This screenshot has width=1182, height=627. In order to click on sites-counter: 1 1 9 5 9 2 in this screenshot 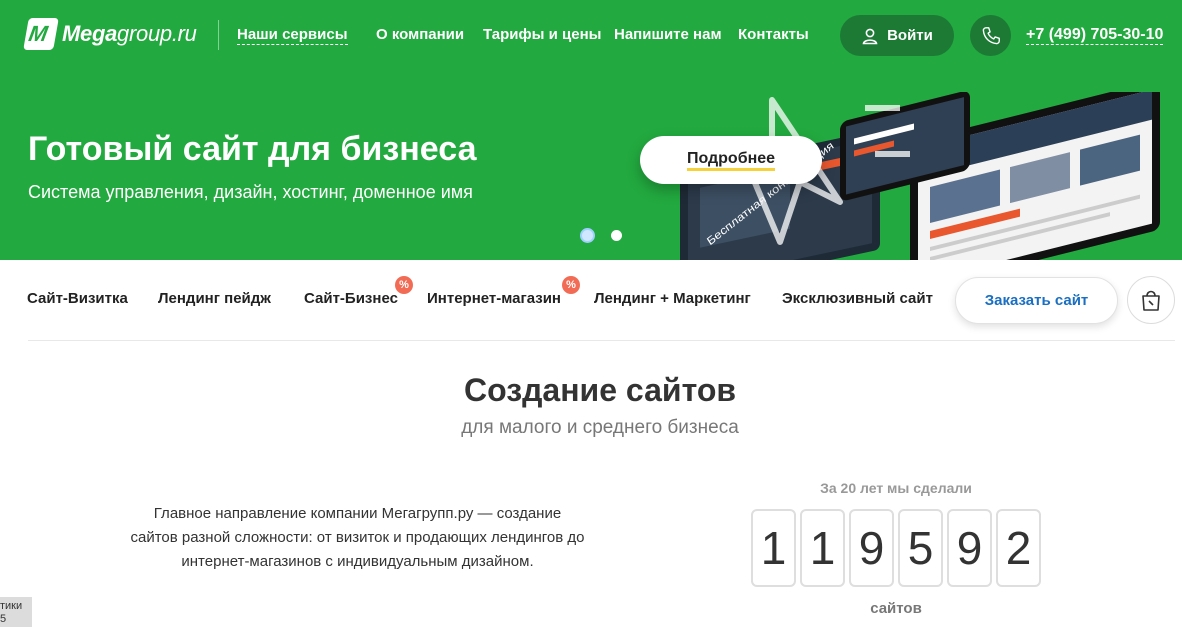, I will do `click(896, 548)`.